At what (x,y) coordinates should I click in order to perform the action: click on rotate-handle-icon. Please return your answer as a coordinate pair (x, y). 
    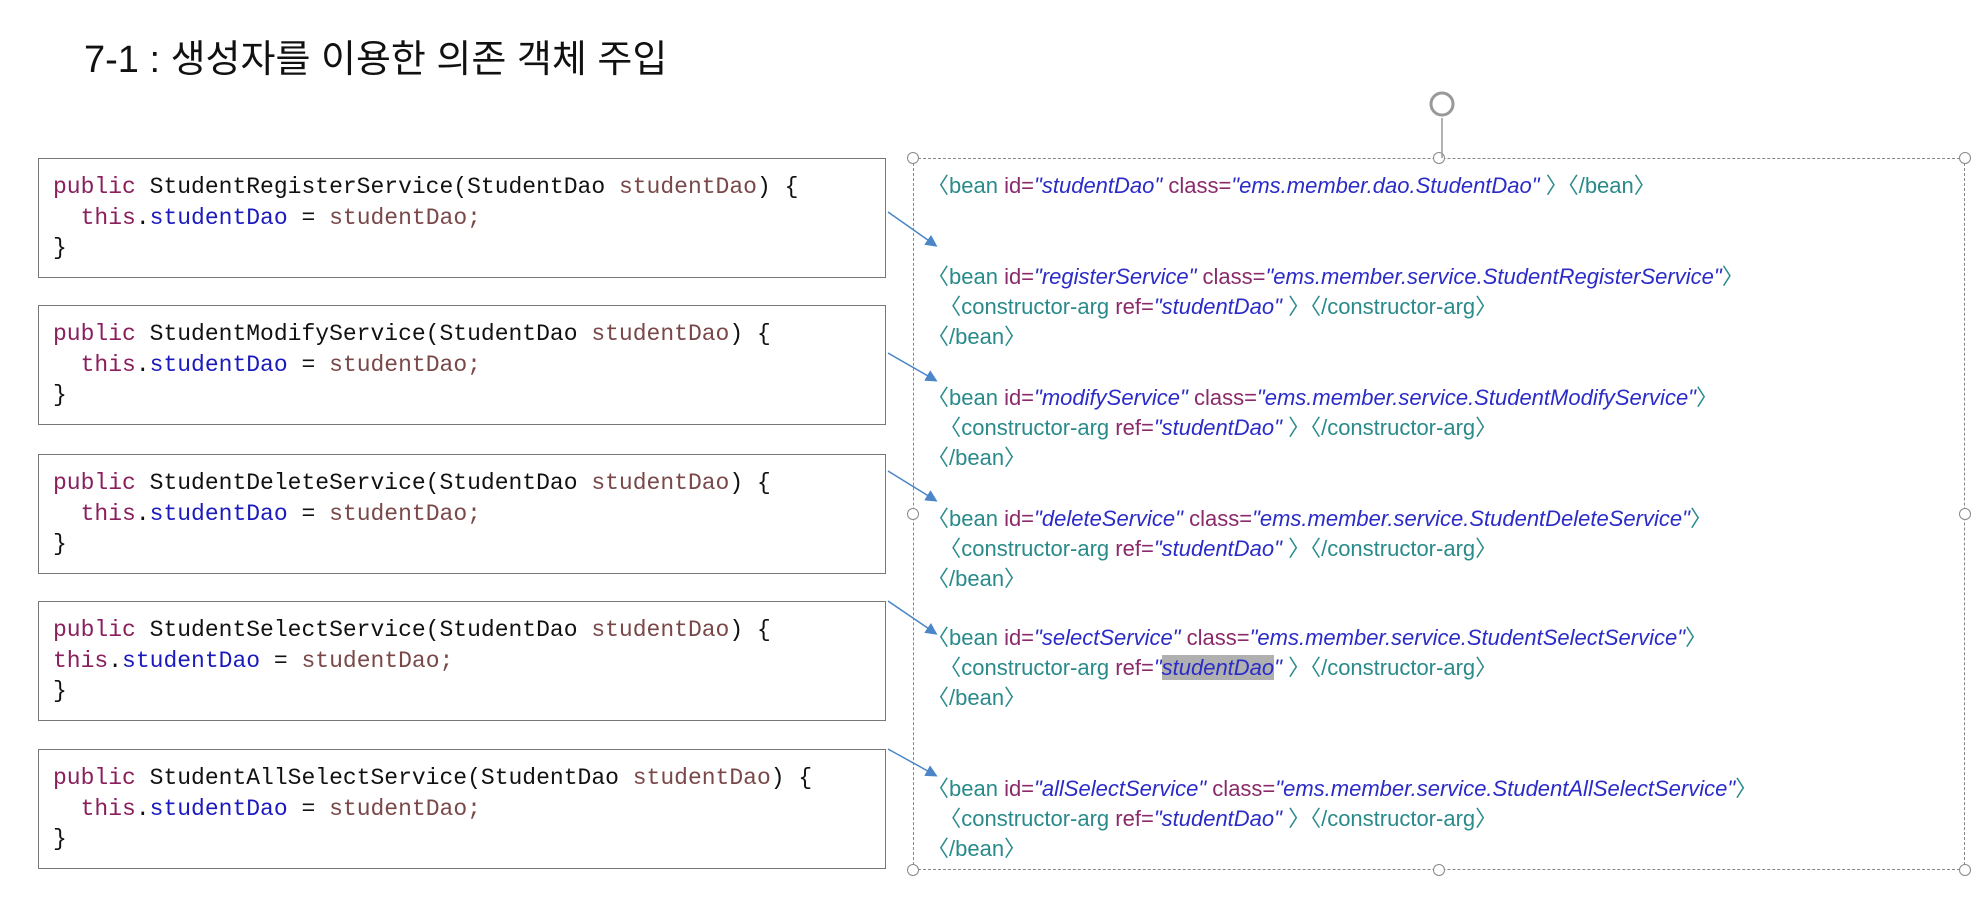
    Looking at the image, I should click on (1442, 104).